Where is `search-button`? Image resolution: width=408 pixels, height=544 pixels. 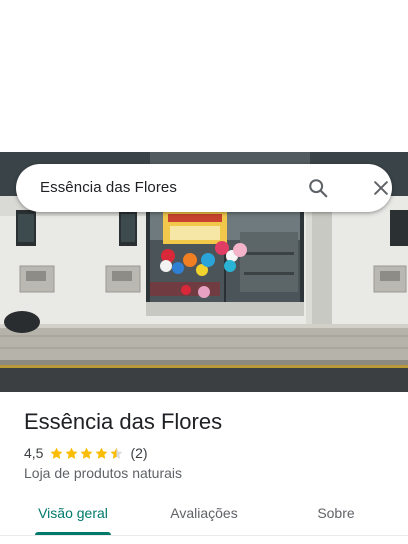
search-button is located at coordinates (318, 188).